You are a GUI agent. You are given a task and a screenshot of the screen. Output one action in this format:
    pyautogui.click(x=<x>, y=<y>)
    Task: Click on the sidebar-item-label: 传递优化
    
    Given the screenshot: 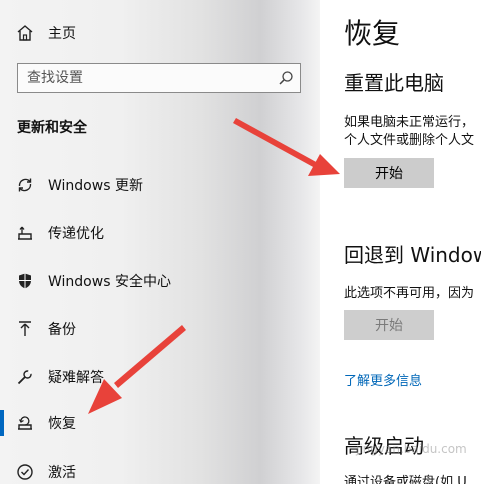 What is the action you would take?
    pyautogui.click(x=76, y=234)
    